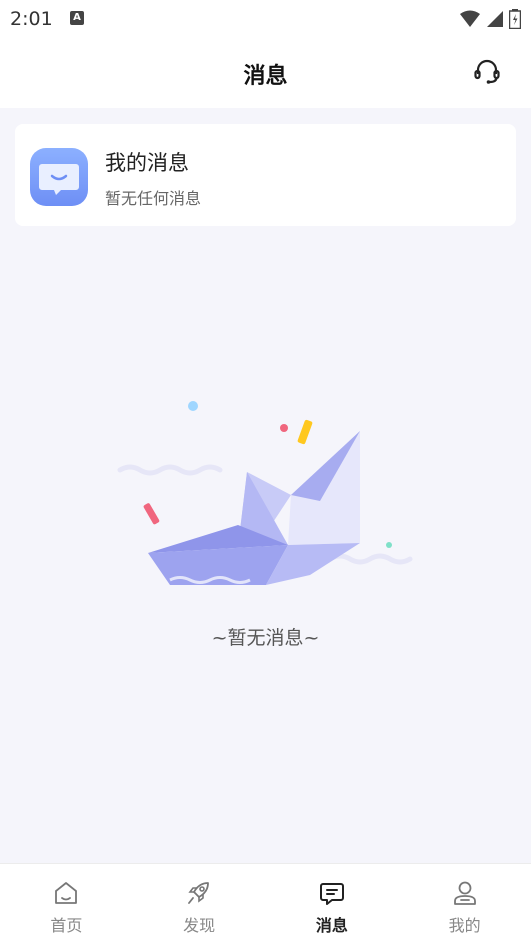 The height and width of the screenshot is (946, 531). What do you see at coordinates (199, 893) in the screenshot?
I see `rocket-icon` at bounding box center [199, 893].